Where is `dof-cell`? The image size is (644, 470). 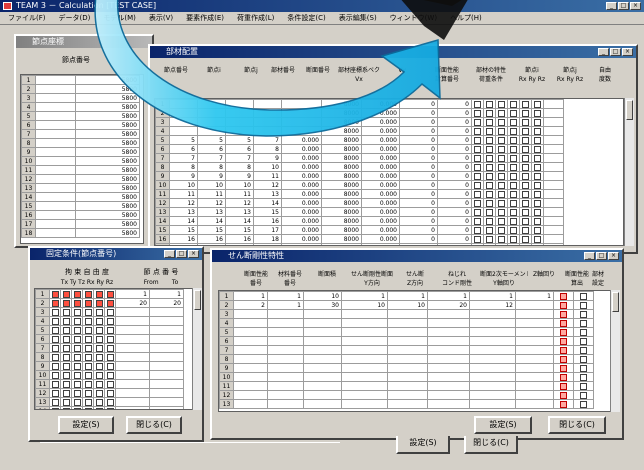
dof-cell is located at coordinates (553, 212).